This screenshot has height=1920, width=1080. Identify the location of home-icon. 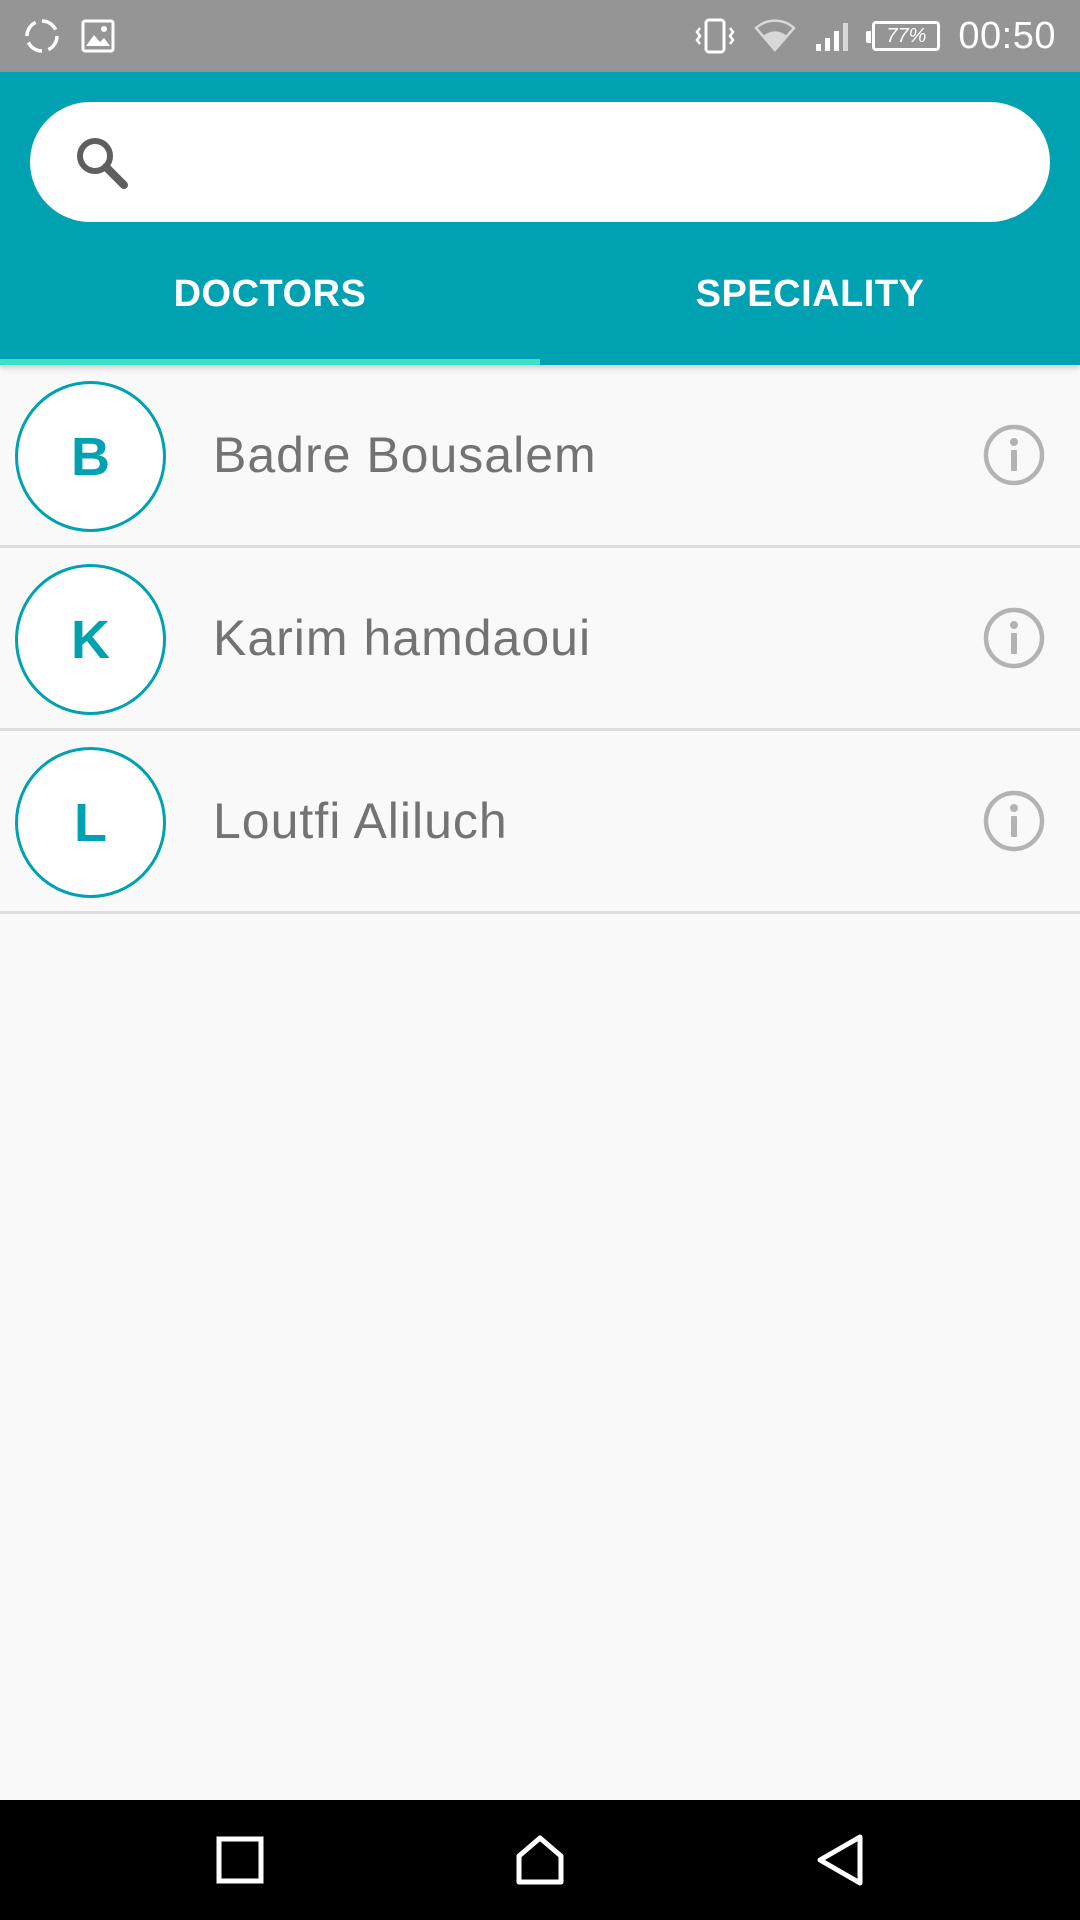
(540, 1860).